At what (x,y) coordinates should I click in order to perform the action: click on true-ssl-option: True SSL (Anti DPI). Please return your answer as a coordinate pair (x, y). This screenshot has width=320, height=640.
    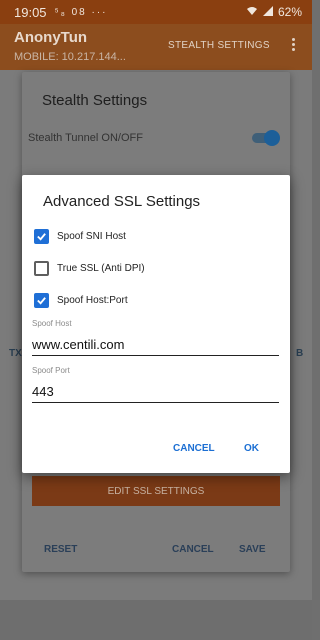
    Looking at the image, I should click on (89, 268).